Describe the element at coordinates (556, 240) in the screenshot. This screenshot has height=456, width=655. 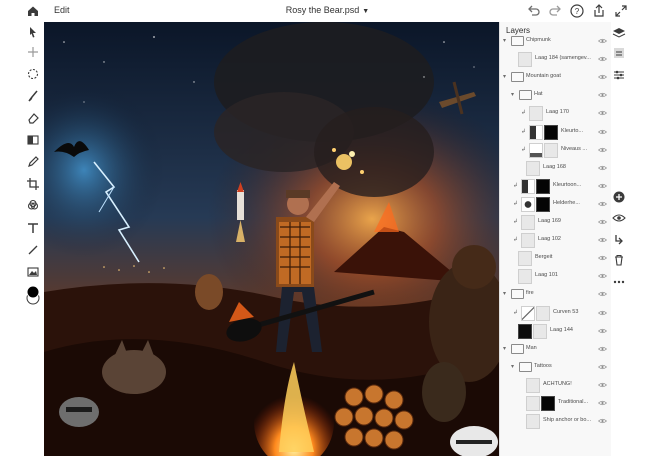
I see `layer-row: ↲ Laag 102` at that location.